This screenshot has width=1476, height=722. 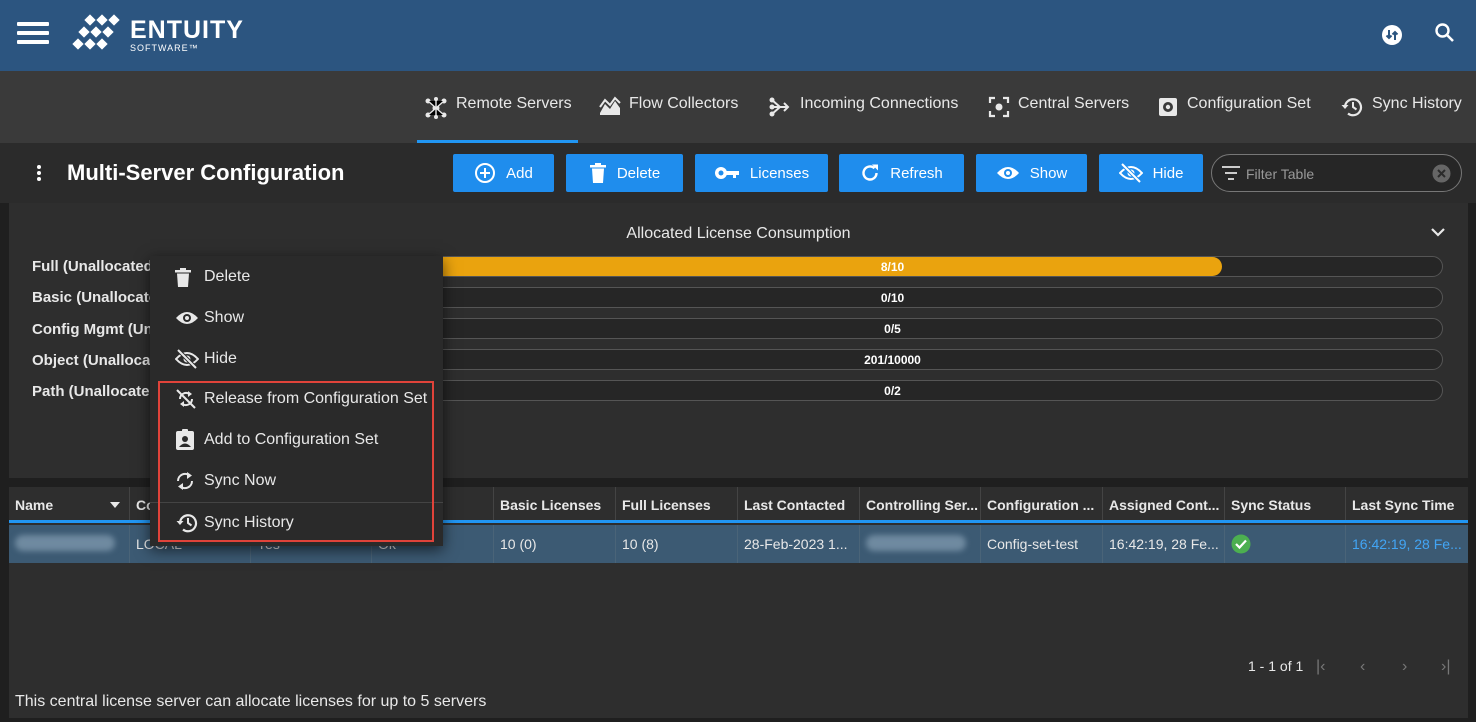 I want to click on licenses-button: Licenses, so click(x=761, y=173).